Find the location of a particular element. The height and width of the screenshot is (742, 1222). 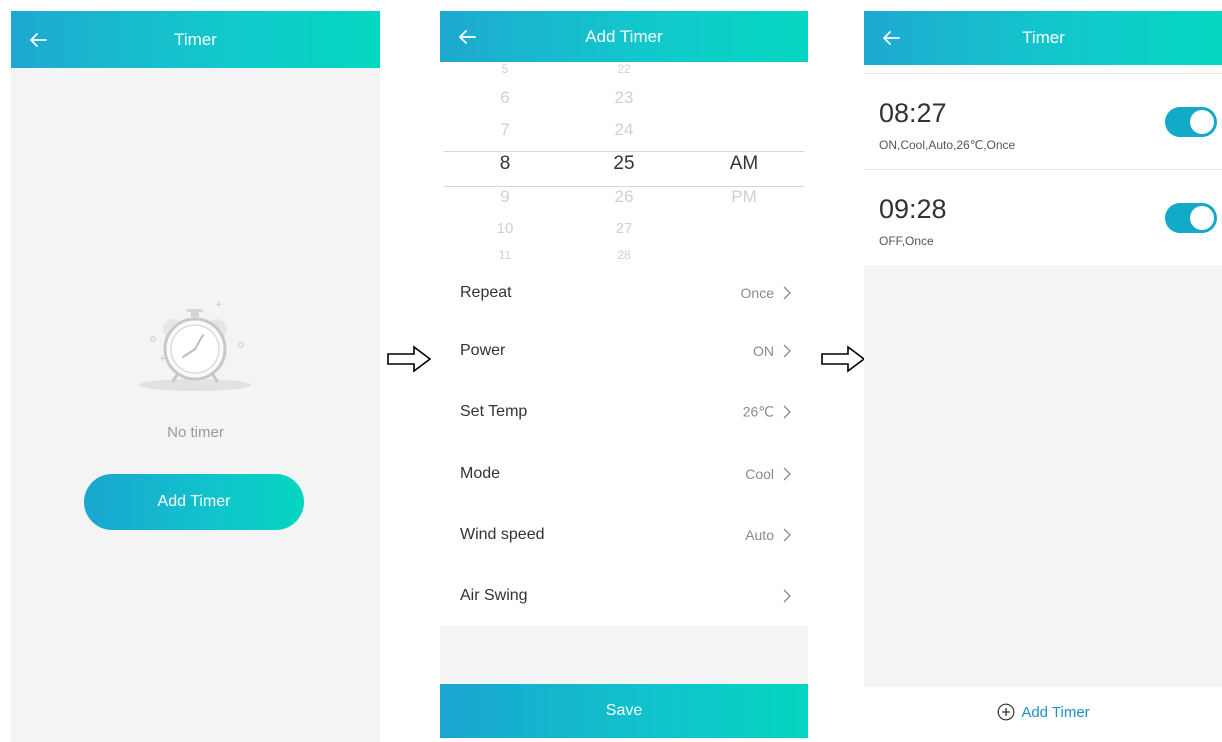

setting-label: Wind speed is located at coordinates (502, 534).